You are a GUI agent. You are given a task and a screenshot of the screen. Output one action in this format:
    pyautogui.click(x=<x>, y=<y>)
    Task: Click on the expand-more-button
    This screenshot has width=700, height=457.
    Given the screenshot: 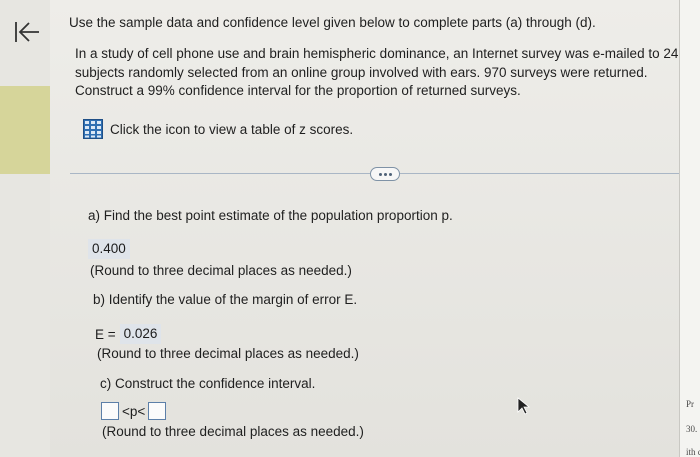 What is the action you would take?
    pyautogui.click(x=385, y=174)
    